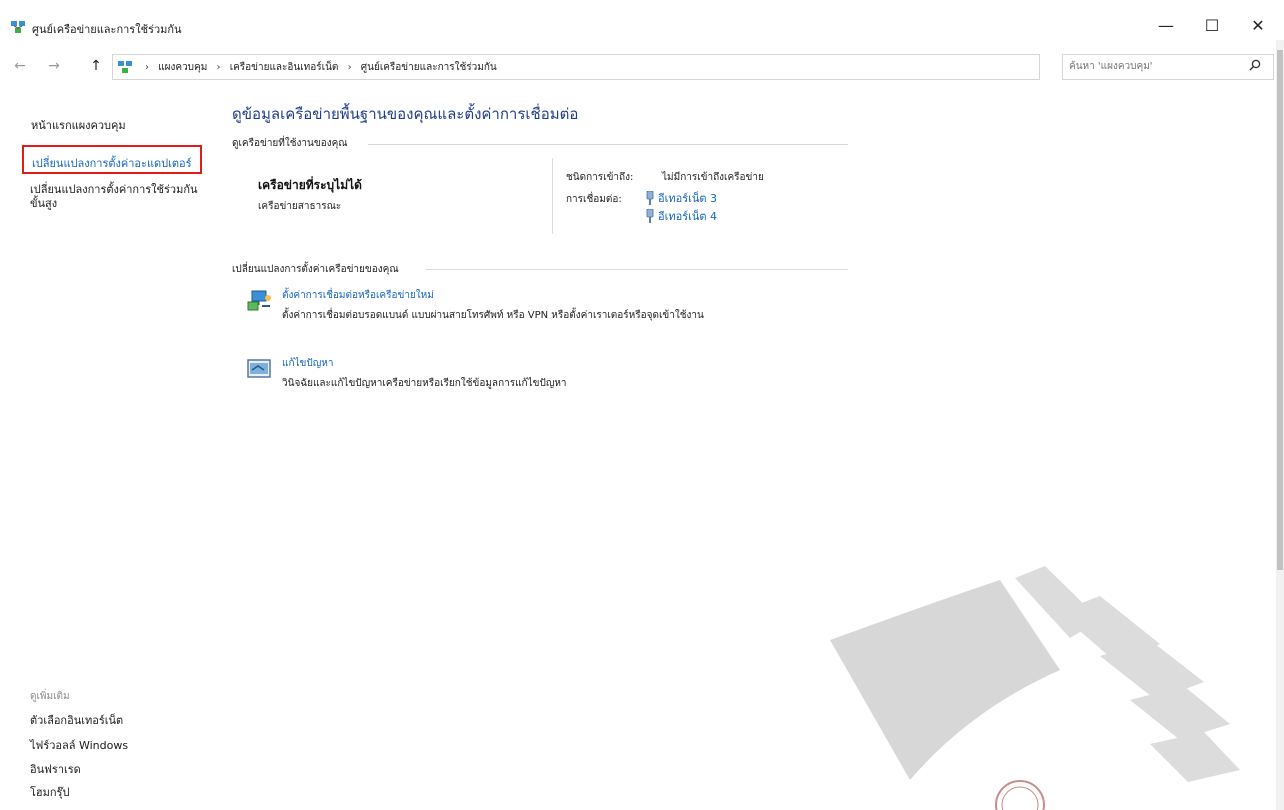 Image resolution: width=1284 pixels, height=810 pixels. Describe the element at coordinates (310, 185) in the screenshot. I see `network-name: เครือข่ายที่ระบุไม่ได้` at that location.